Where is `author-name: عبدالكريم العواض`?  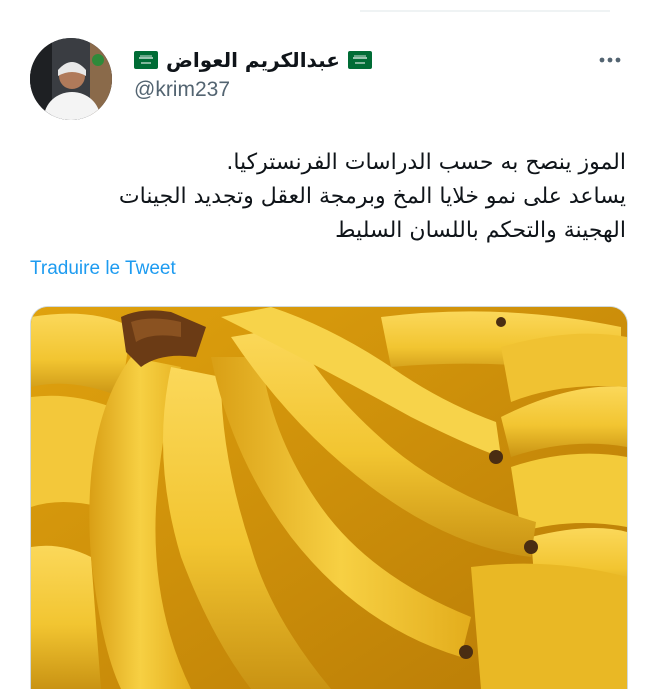
author-name: عبدالكريم العواض is located at coordinates (253, 60).